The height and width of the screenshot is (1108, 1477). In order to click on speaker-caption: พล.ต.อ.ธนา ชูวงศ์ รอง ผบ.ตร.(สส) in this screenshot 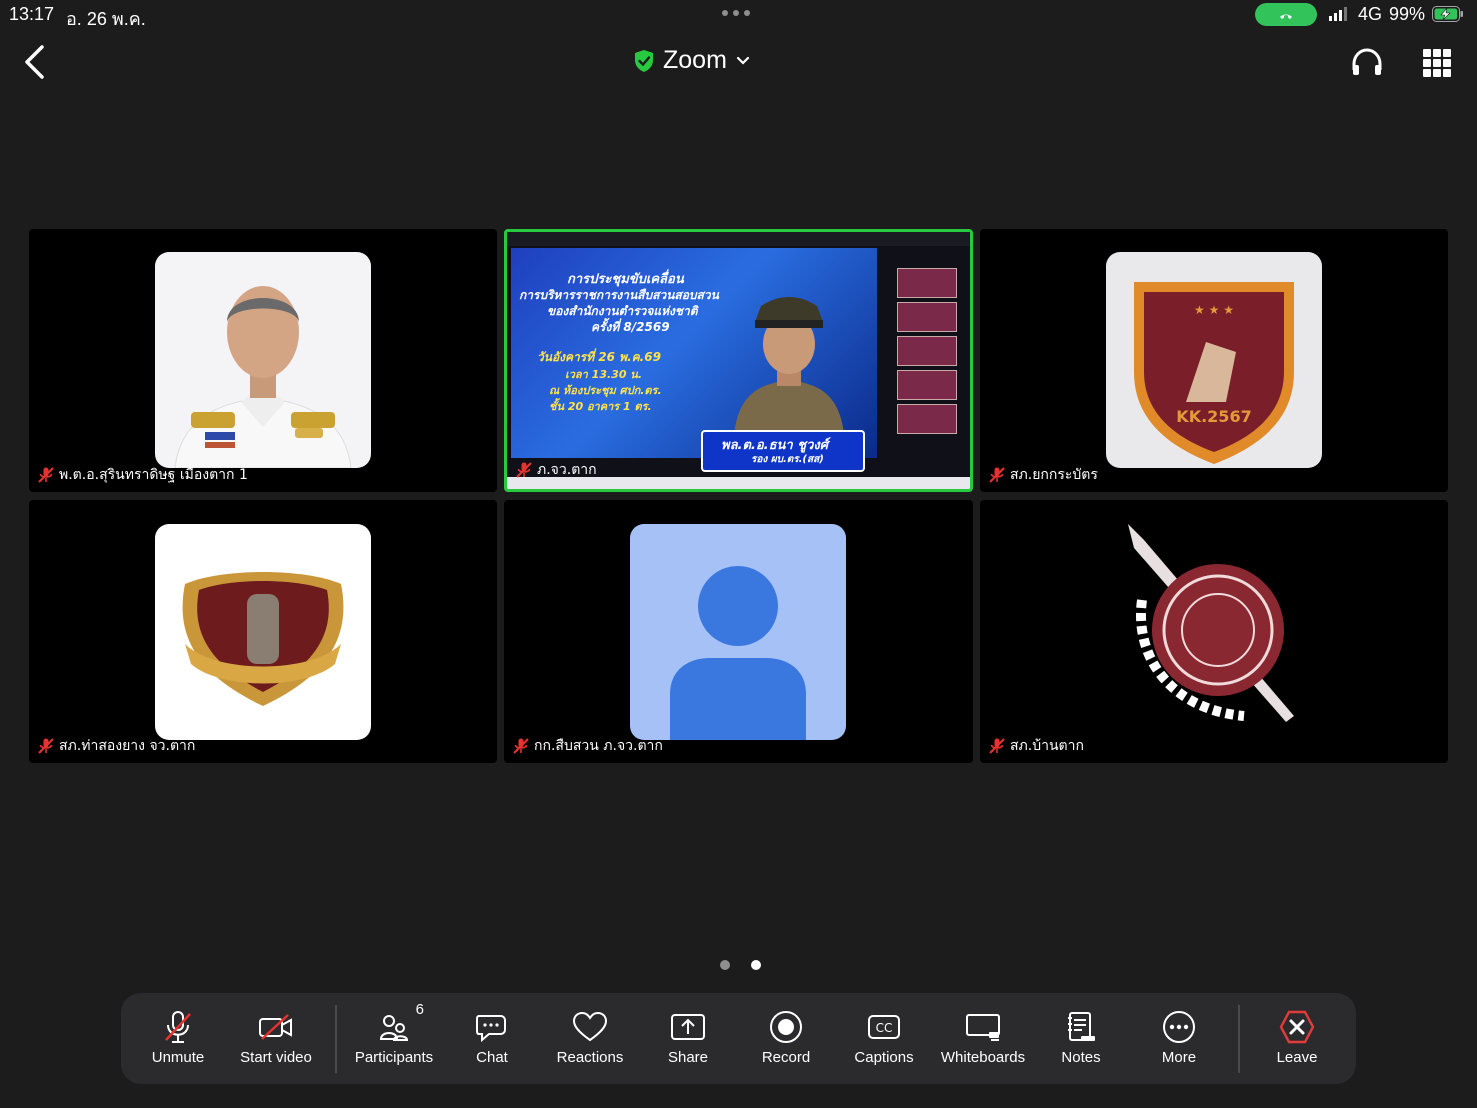, I will do `click(783, 451)`.